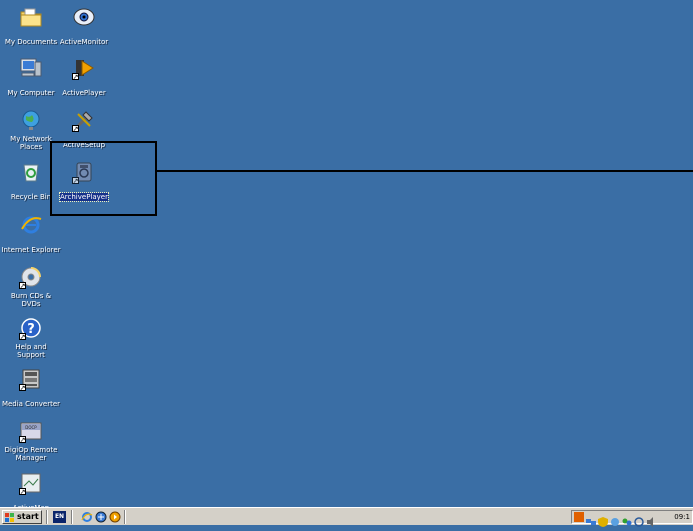  I want to click on desktop-icon-activeplayer: ActivePlayer, so click(84, 77).